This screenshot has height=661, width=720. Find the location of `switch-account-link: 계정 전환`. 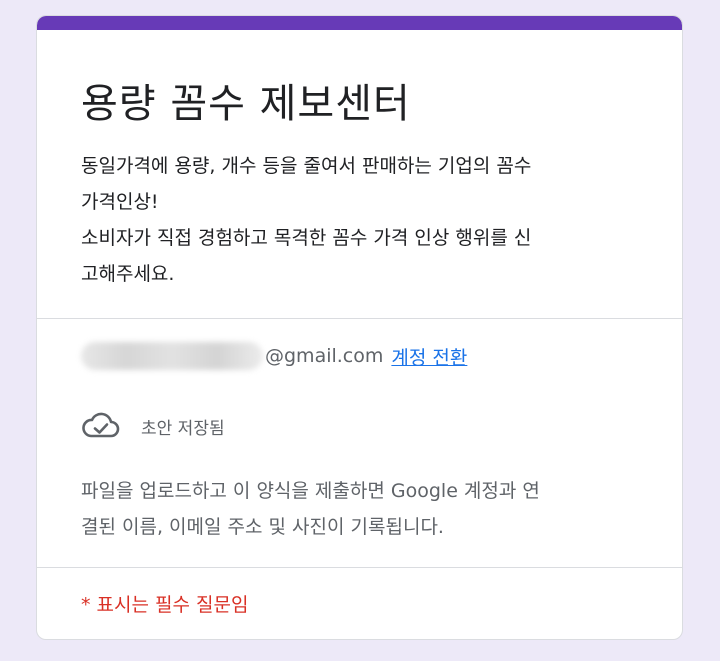

switch-account-link: 계정 전환 is located at coordinates (429, 356).